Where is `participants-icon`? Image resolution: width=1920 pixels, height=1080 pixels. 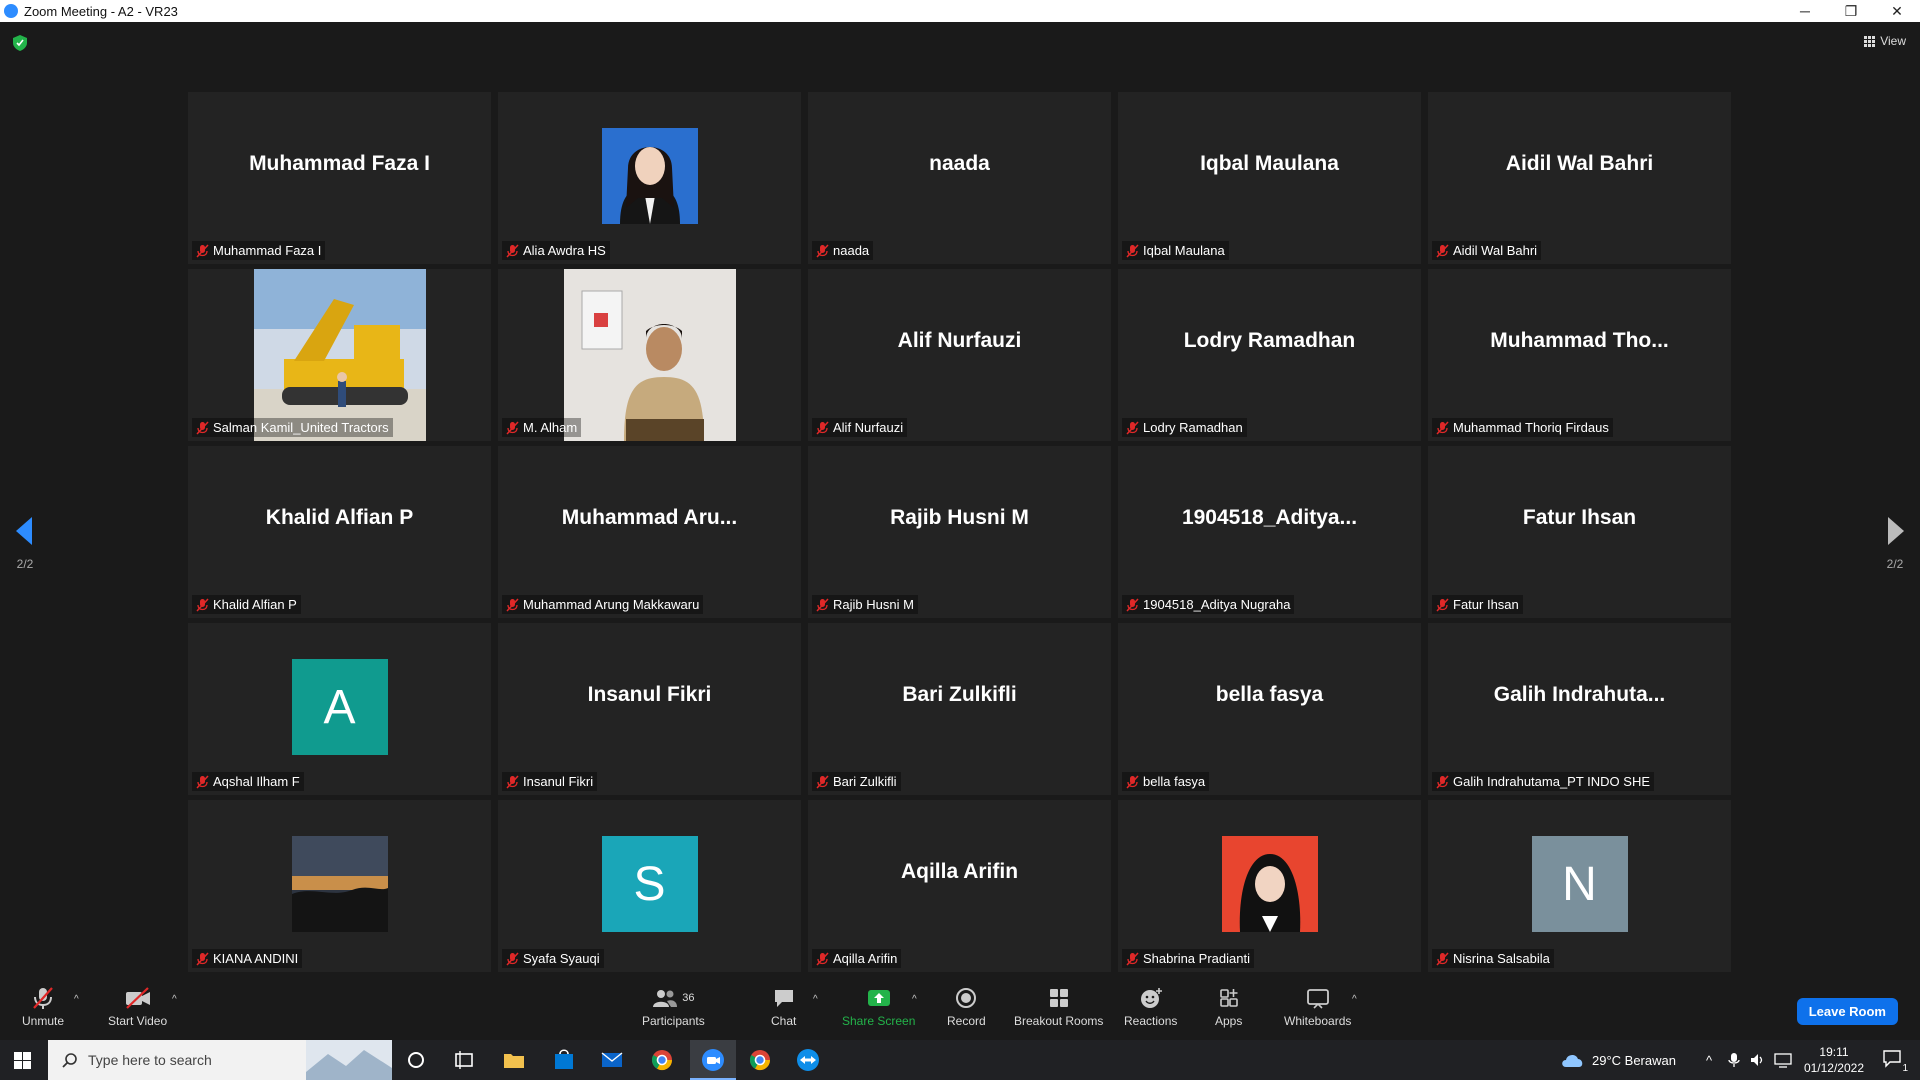
participants-icon is located at coordinates (665, 998).